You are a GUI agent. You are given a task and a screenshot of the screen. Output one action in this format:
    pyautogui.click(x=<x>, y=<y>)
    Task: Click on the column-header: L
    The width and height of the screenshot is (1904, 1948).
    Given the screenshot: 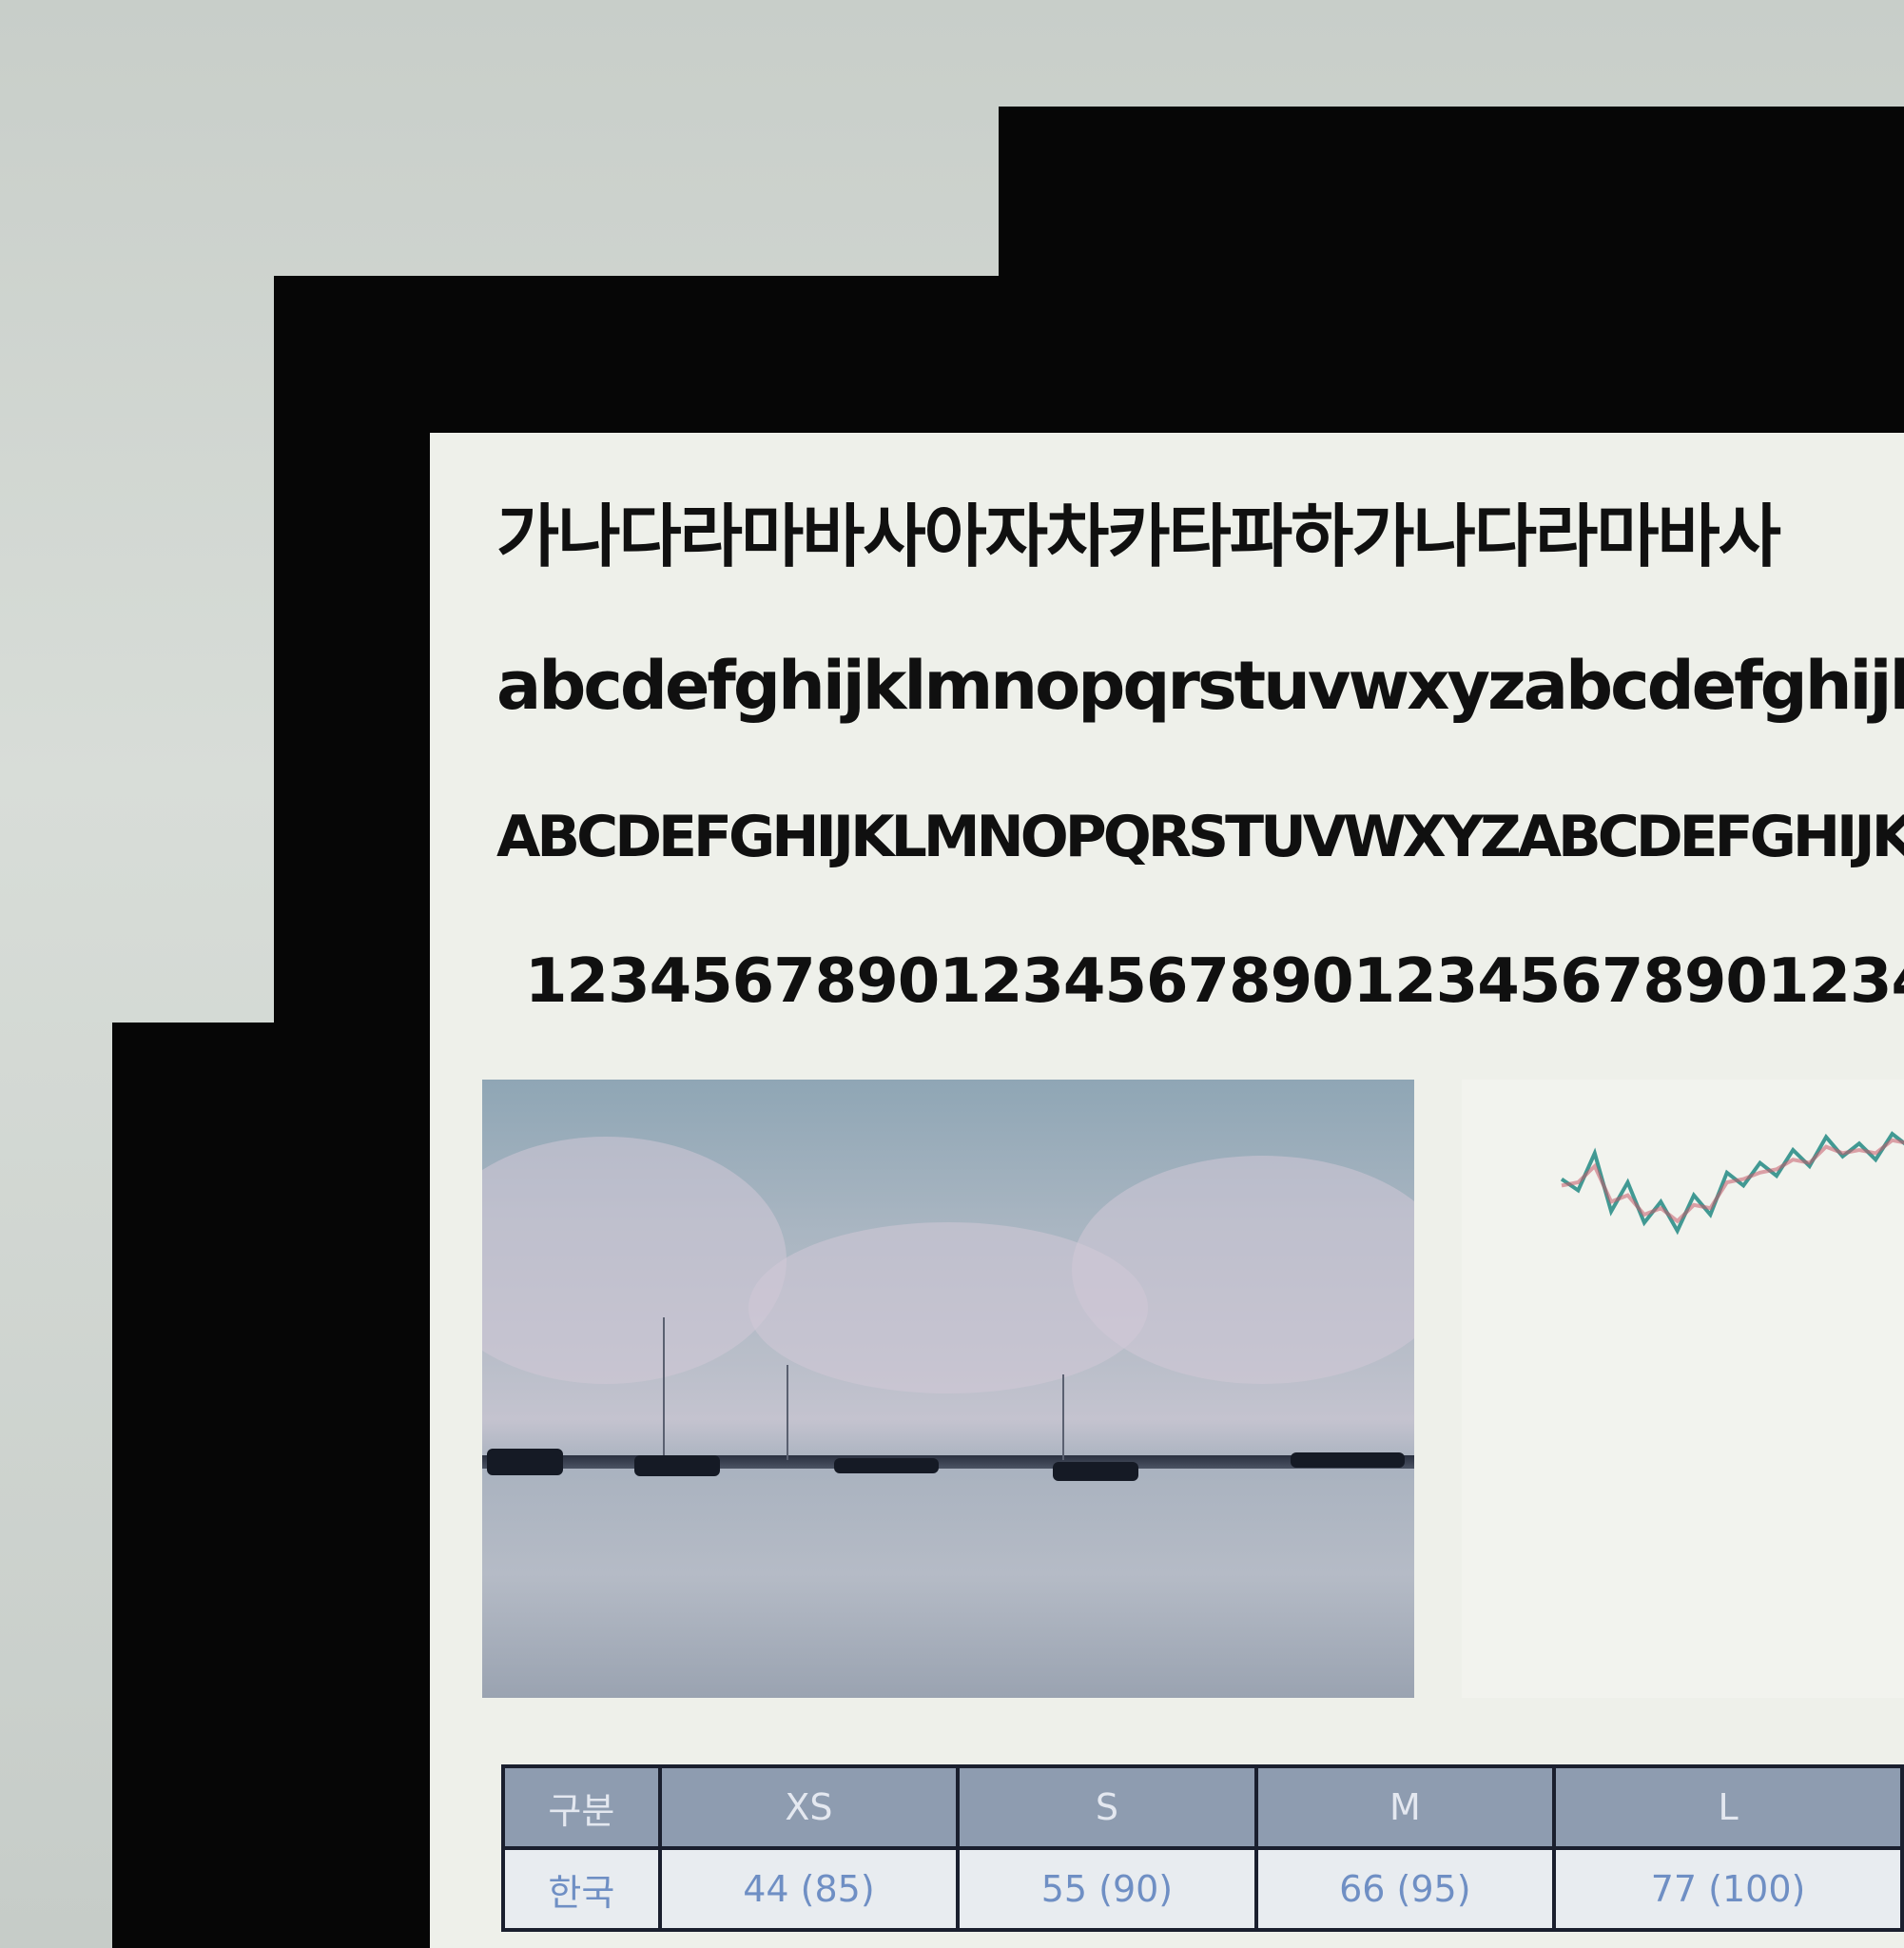 What is the action you would take?
    pyautogui.click(x=1728, y=1807)
    